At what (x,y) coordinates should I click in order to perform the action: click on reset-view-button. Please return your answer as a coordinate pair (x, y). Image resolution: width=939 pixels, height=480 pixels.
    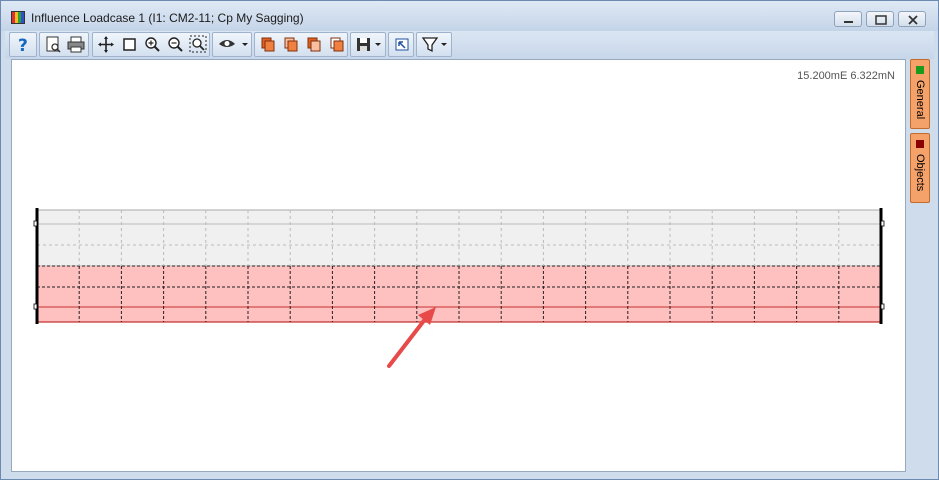
    Looking at the image, I should click on (402, 44).